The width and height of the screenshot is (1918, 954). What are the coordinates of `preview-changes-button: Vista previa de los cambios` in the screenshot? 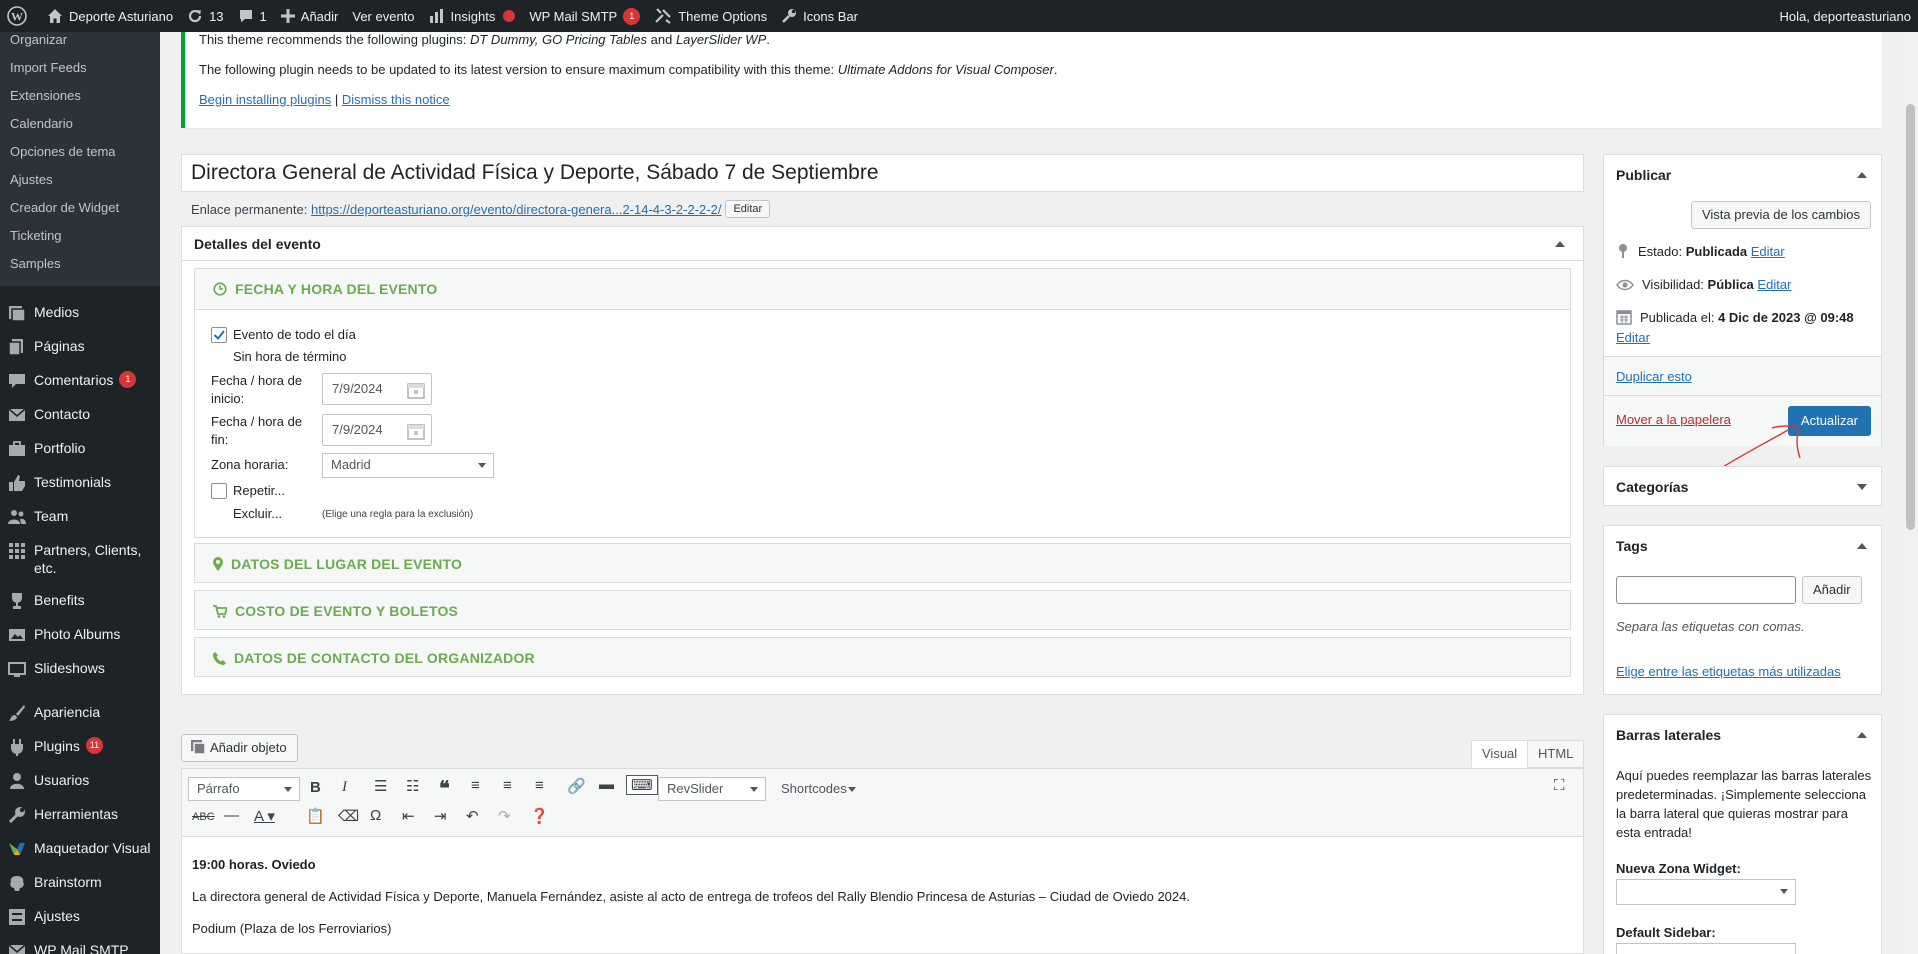 It's located at (1780, 215).